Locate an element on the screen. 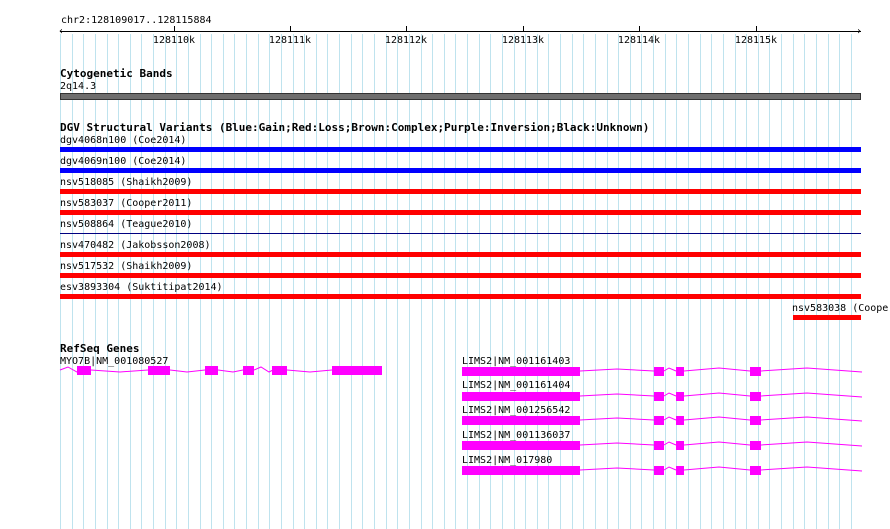 The width and height of the screenshot is (890, 529). sv-feature-label: nsv508864 (Teague2010) is located at coordinates (126, 224).